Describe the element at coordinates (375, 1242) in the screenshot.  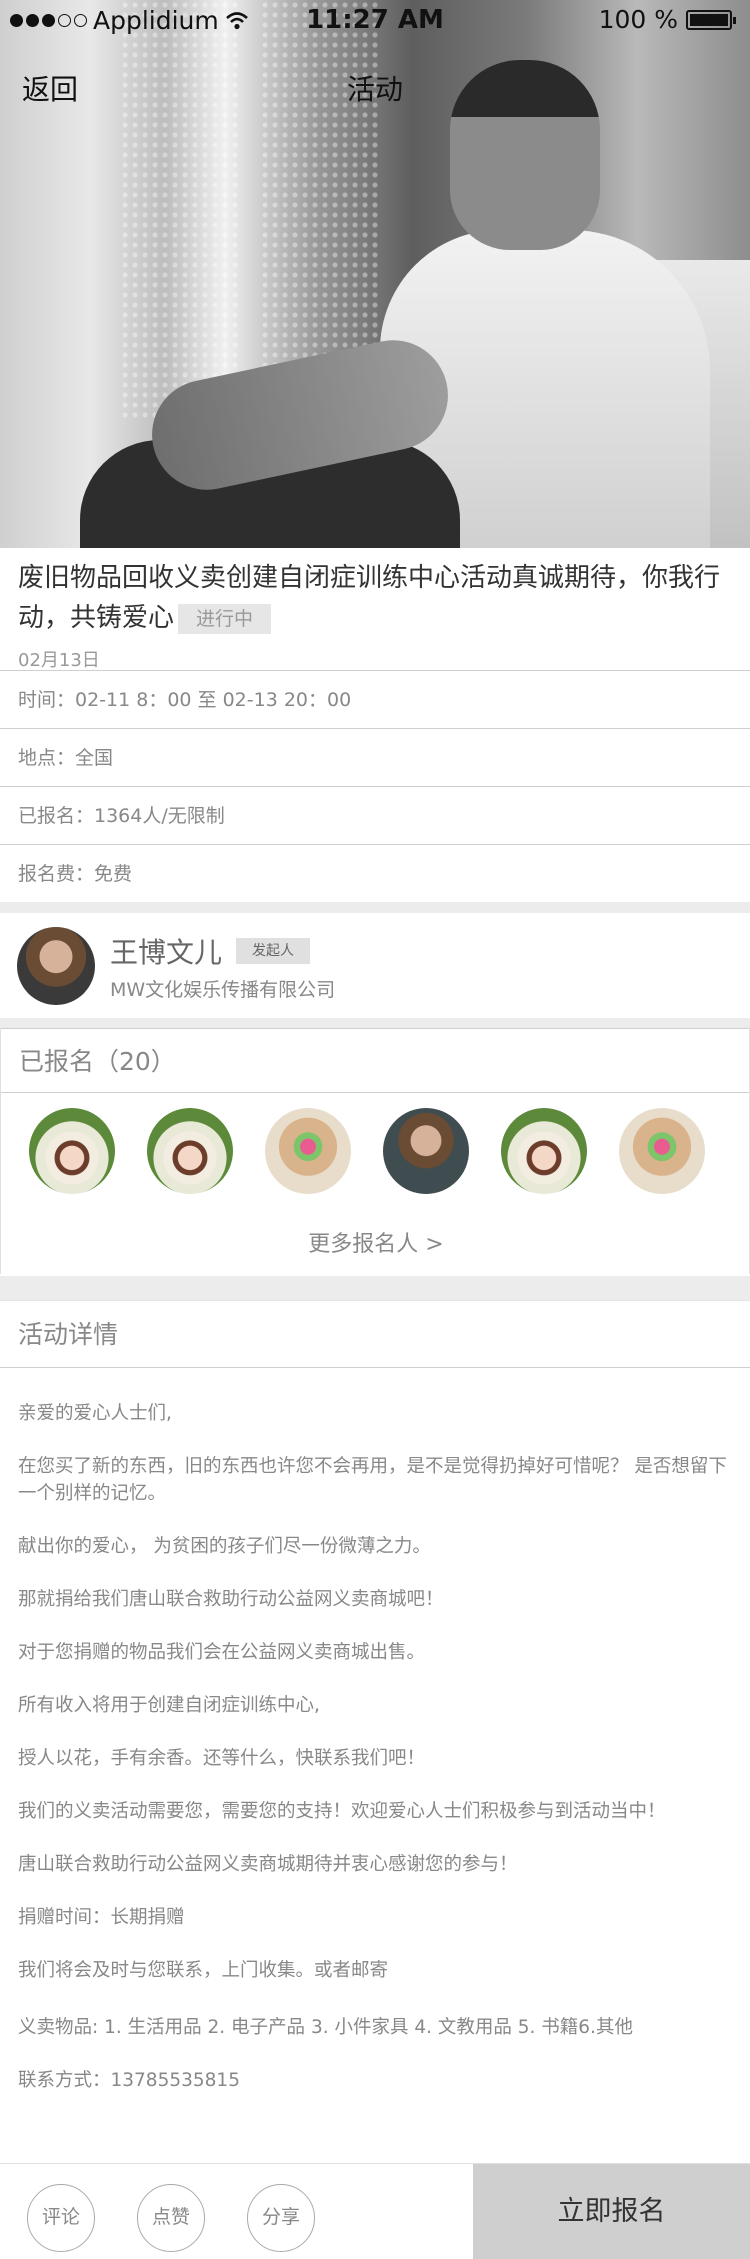
I see `more-attendees-link: 更多报名人 >` at that location.